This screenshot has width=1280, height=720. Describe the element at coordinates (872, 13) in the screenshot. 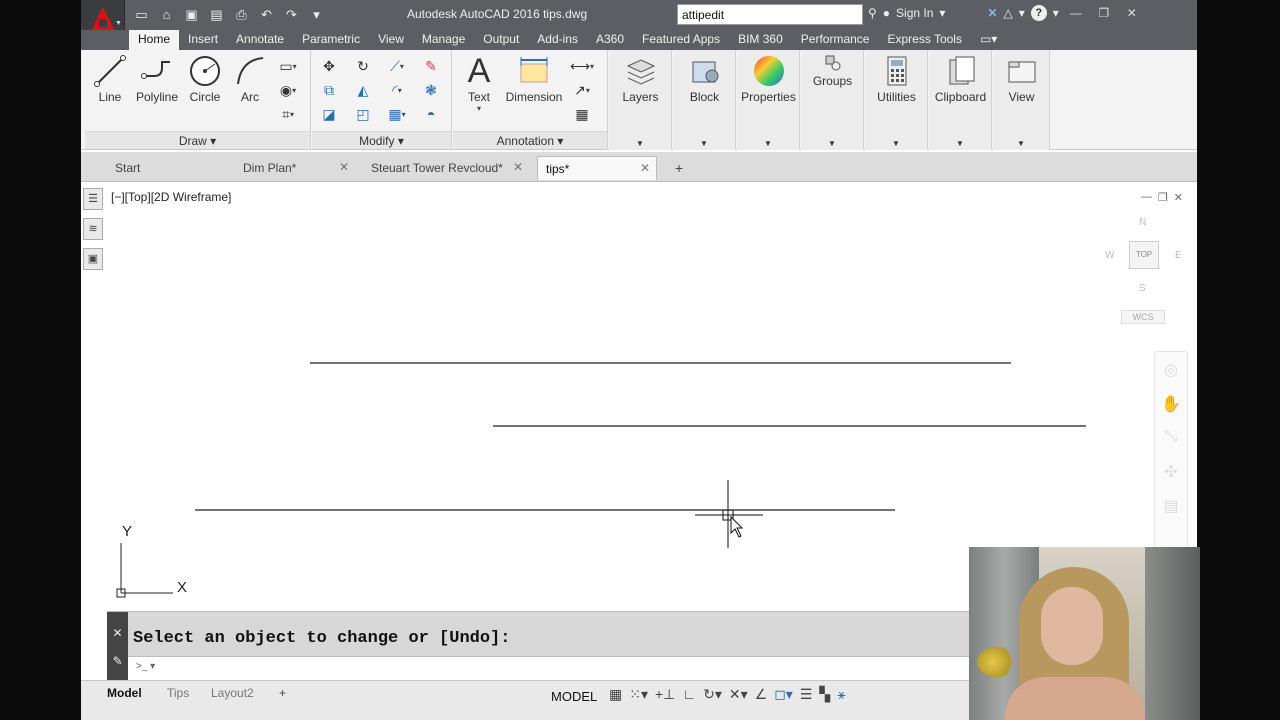

I see `binoculars-icon: ⚲` at that location.